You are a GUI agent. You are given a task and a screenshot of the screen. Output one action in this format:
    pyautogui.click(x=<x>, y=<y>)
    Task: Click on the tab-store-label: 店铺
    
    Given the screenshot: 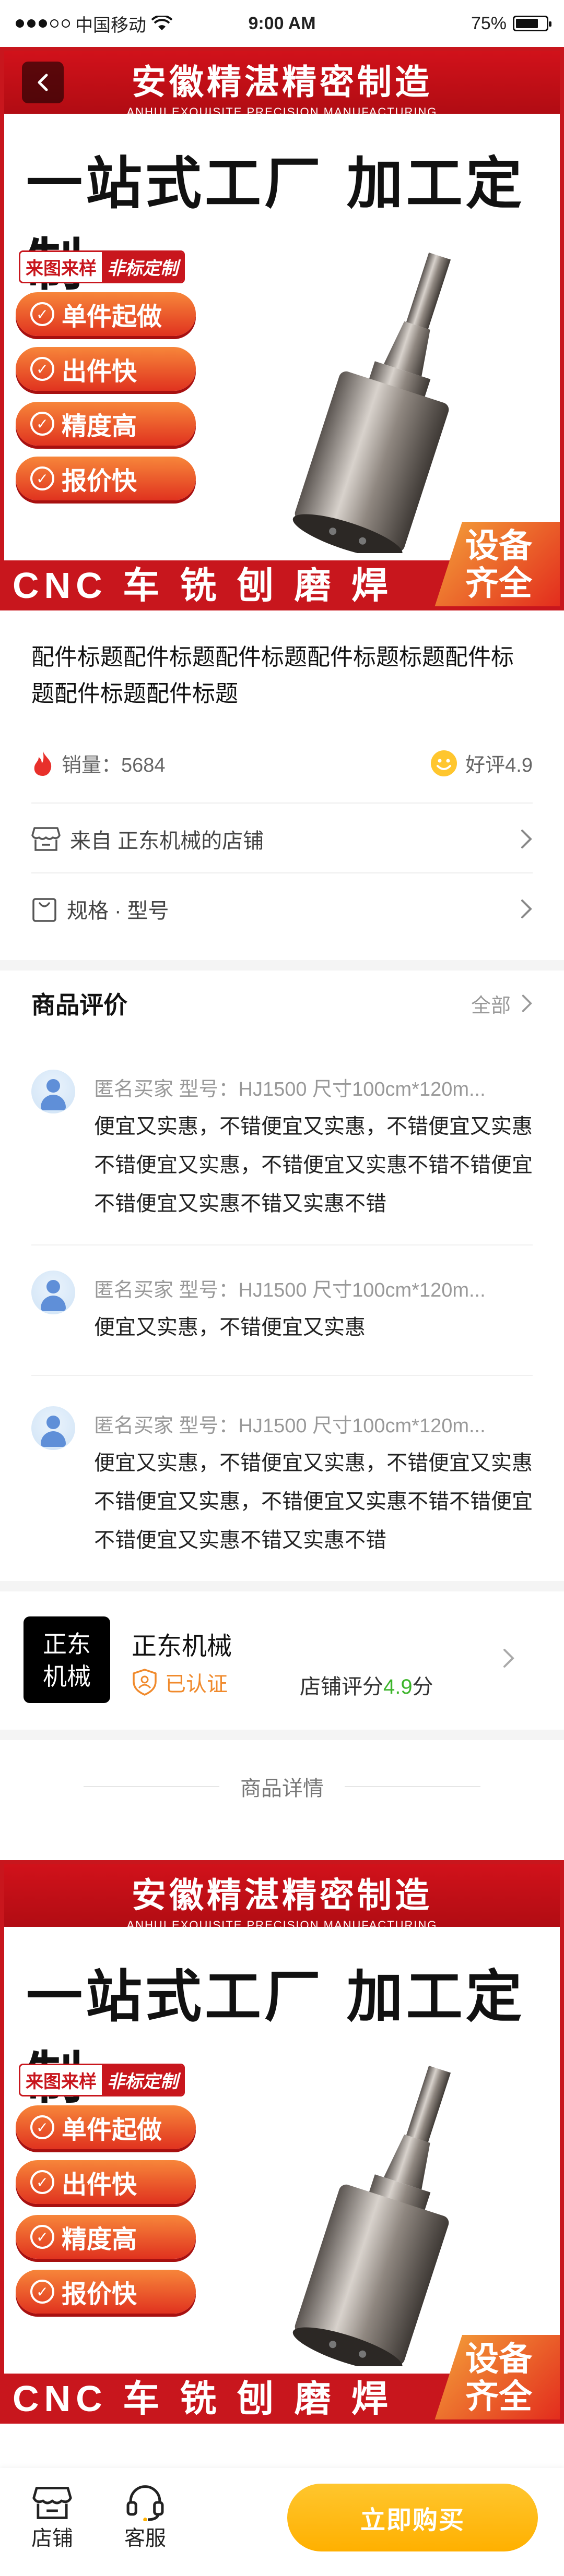 What is the action you would take?
    pyautogui.click(x=52, y=2538)
    